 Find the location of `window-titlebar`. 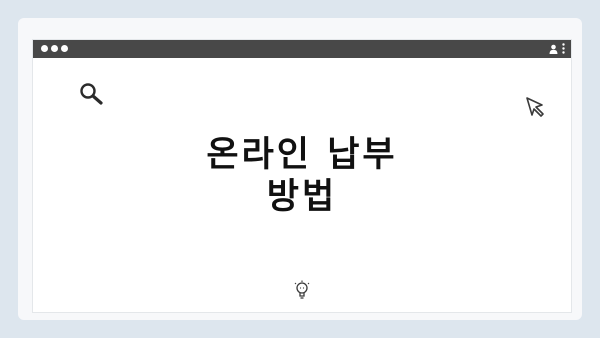

window-titlebar is located at coordinates (302, 49).